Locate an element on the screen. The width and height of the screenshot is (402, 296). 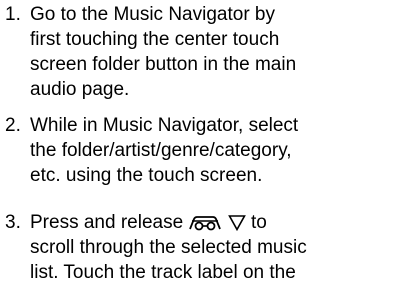
steering-wheel-control-icon is located at coordinates (205, 223).